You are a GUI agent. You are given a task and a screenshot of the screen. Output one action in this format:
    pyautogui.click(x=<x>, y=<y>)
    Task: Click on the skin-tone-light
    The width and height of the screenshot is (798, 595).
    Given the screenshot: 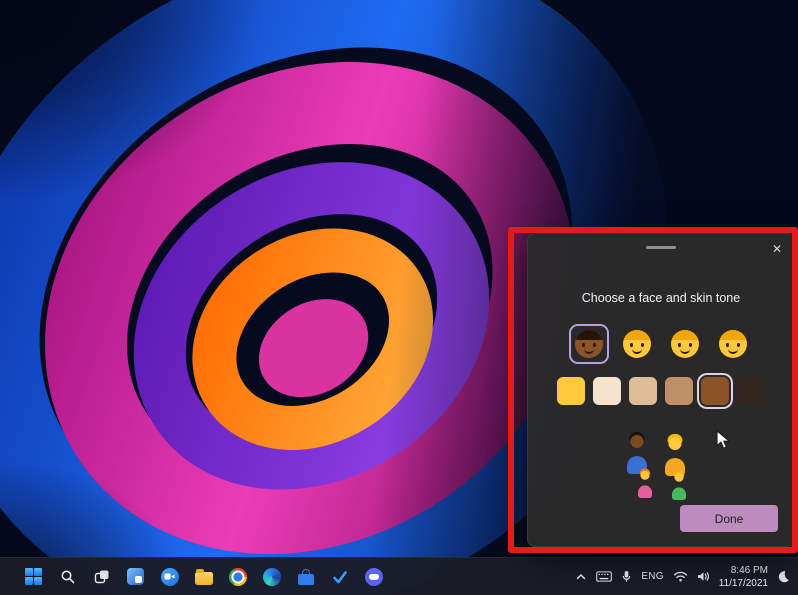 What is the action you would take?
    pyautogui.click(x=607, y=391)
    